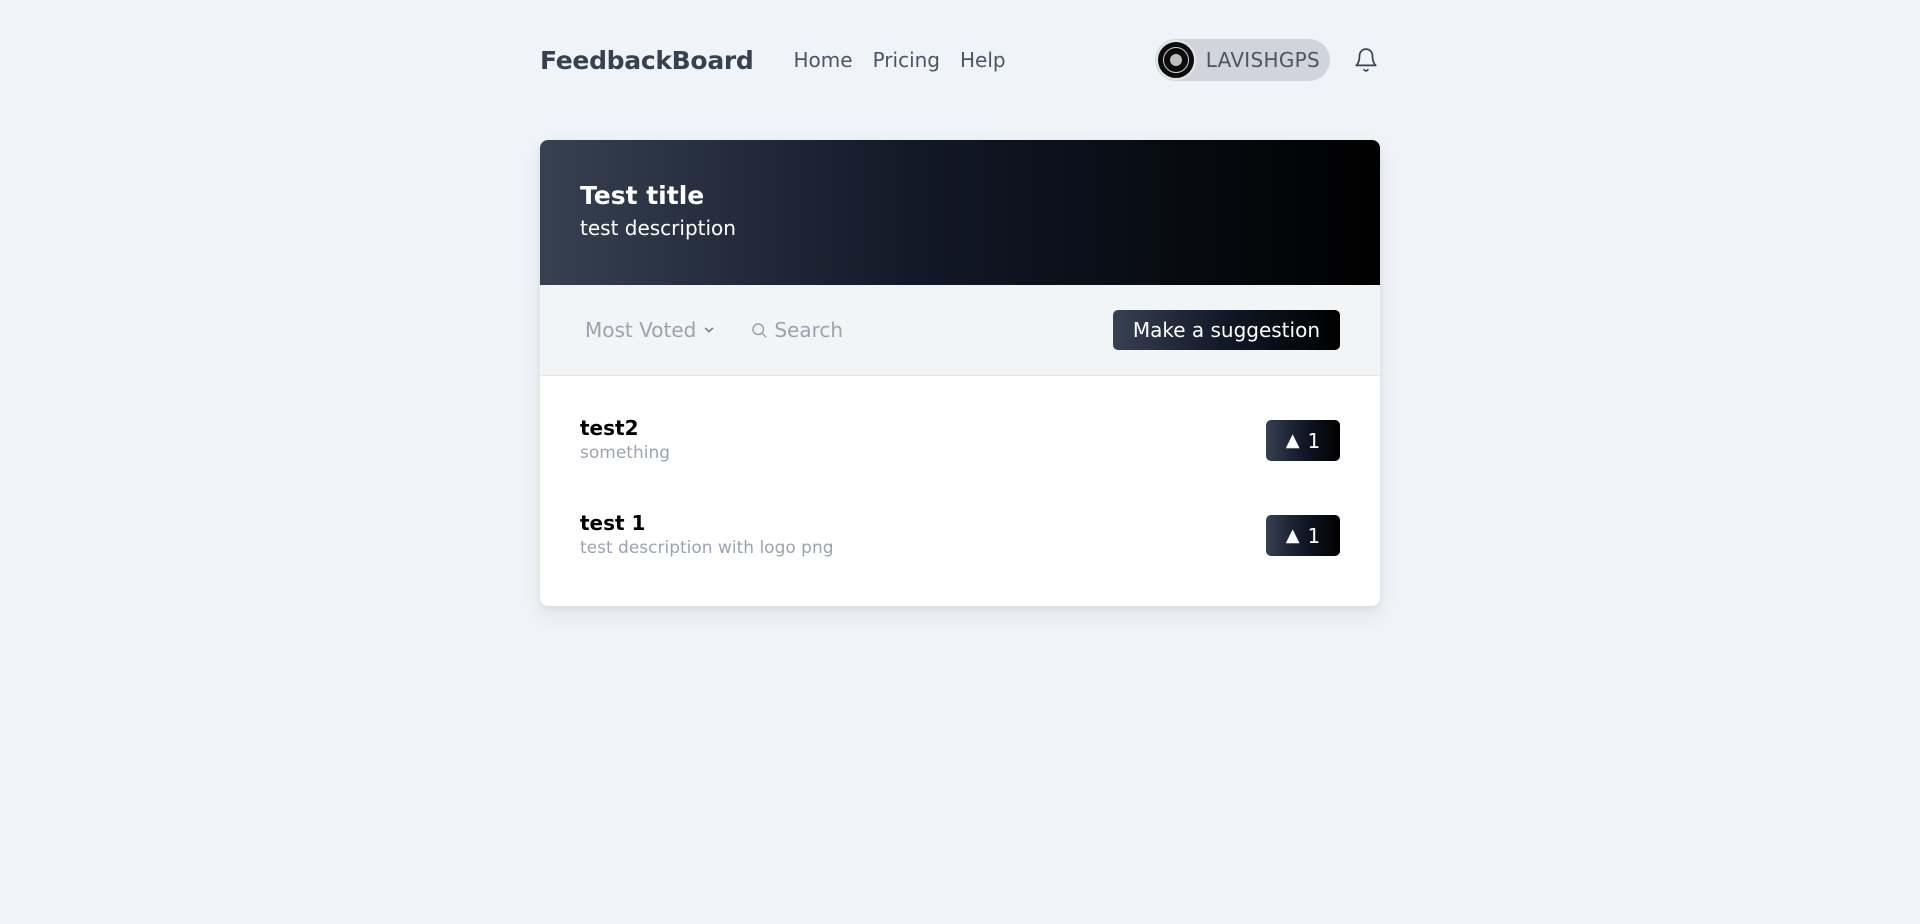  Describe the element at coordinates (709, 330) in the screenshot. I see `chevron-down-icon` at that location.